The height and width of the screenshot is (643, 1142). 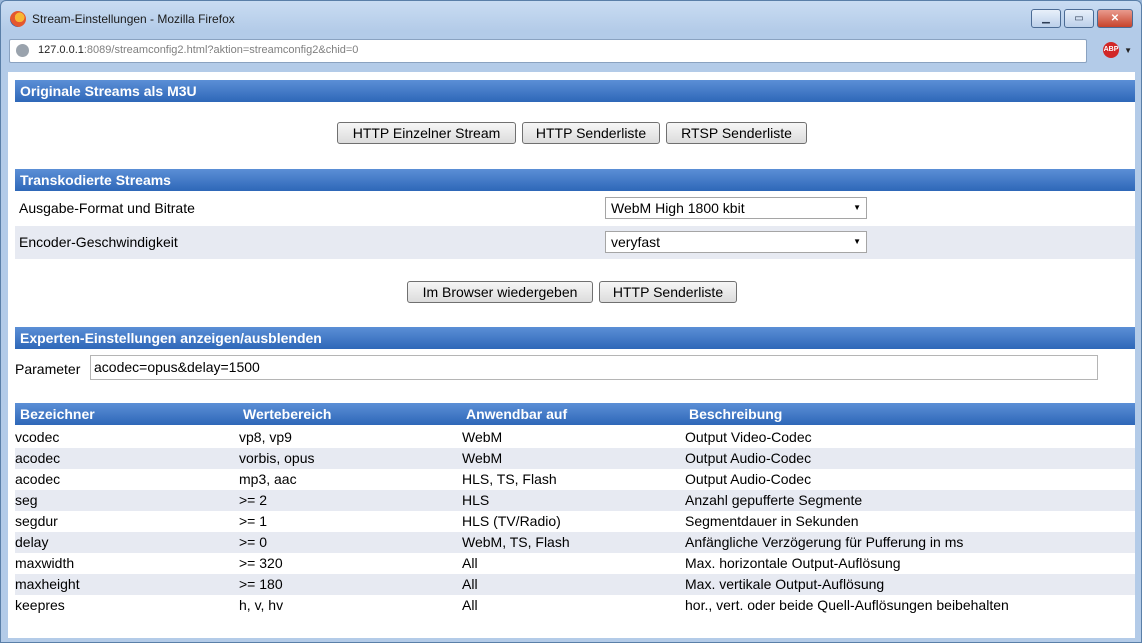 What do you see at coordinates (32, 542) in the screenshot?
I see `table-cell: delay` at bounding box center [32, 542].